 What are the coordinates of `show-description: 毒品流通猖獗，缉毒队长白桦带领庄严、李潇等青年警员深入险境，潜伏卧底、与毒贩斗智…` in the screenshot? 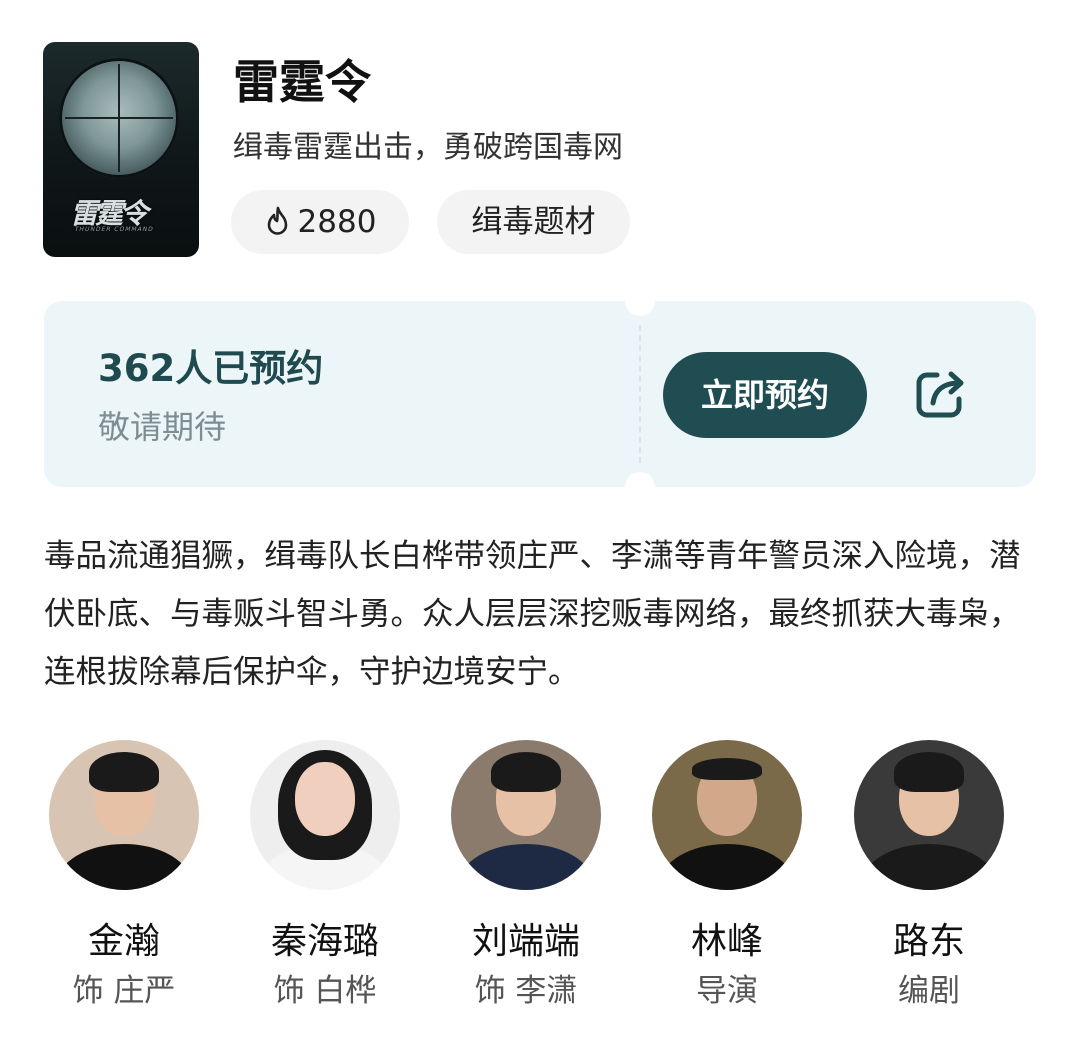 It's located at (532, 614).